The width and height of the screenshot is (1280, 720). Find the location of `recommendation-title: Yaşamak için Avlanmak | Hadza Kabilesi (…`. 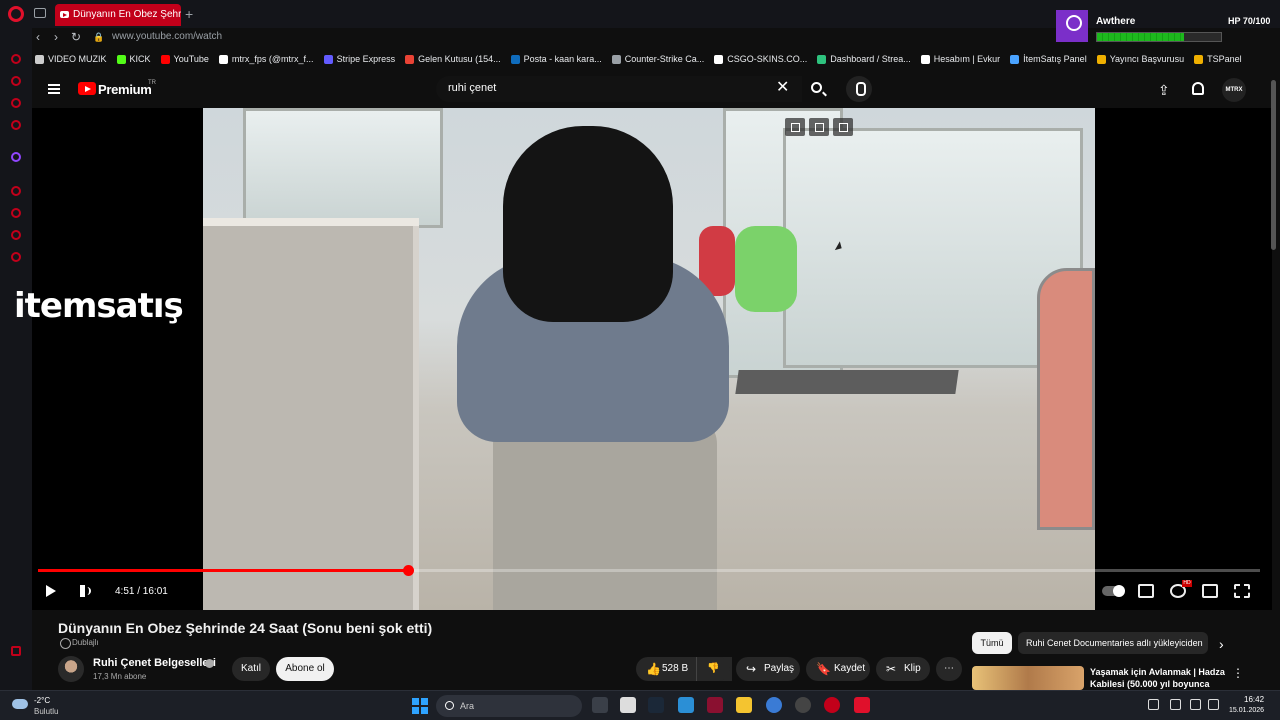

recommendation-title: Yaşamak için Avlanmak | Hadza Kabilesi (… is located at coordinates (1160, 678).